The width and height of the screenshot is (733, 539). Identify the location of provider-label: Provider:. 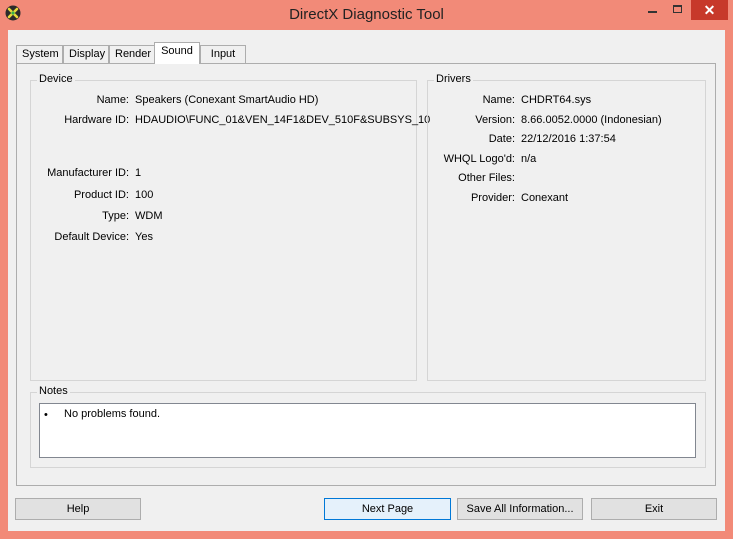
(492, 198).